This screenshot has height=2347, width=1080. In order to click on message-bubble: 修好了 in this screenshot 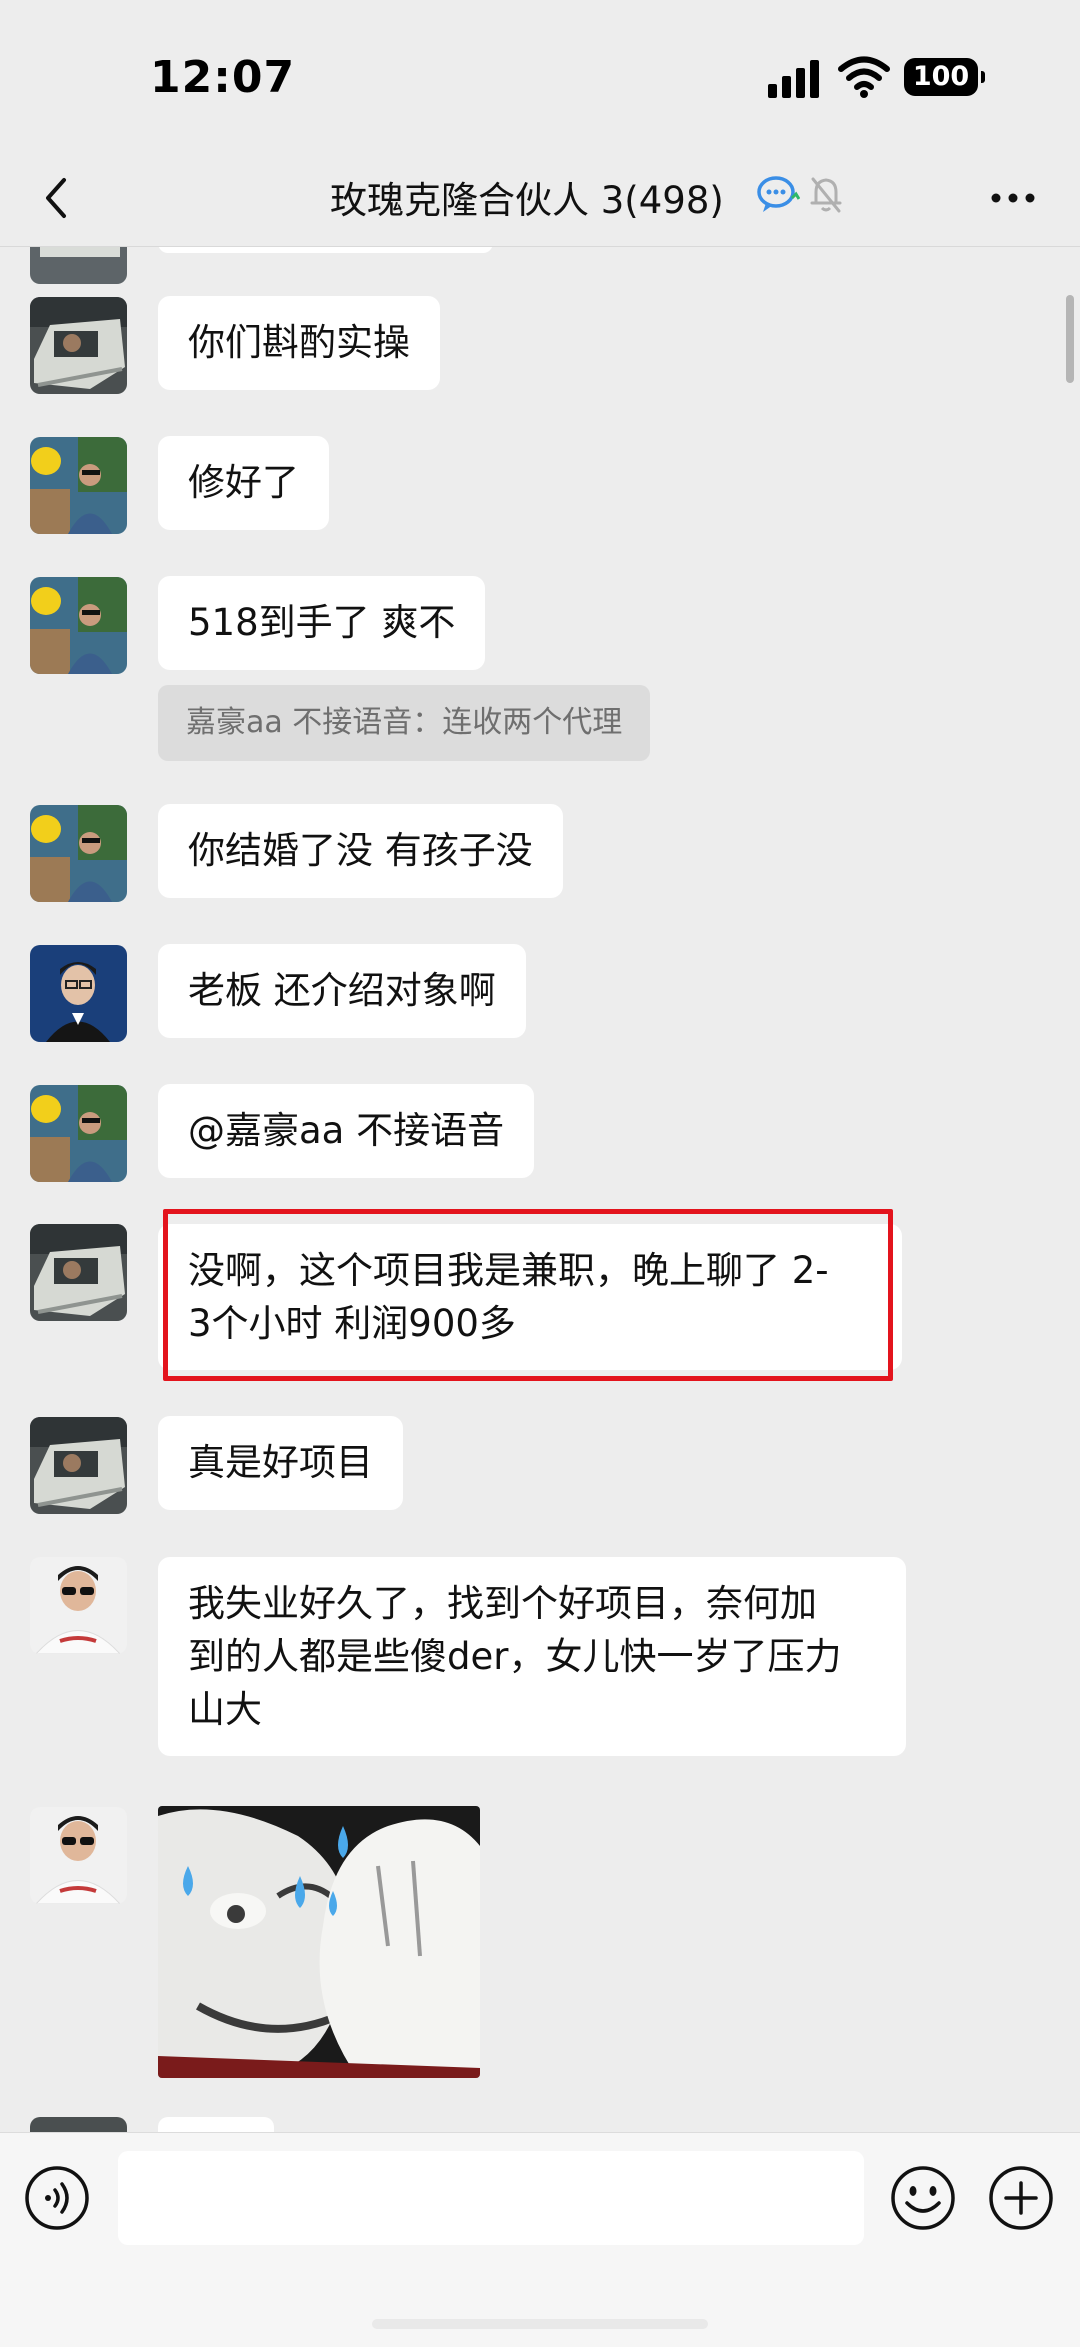, I will do `click(243, 483)`.